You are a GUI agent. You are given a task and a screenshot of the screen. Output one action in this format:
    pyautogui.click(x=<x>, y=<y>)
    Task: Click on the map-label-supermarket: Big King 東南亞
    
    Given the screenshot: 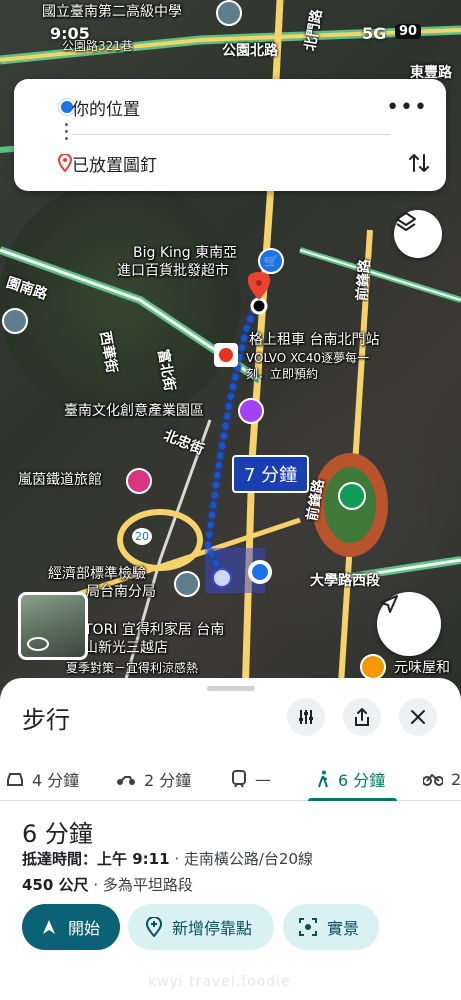 What is the action you would take?
    pyautogui.click(x=185, y=253)
    